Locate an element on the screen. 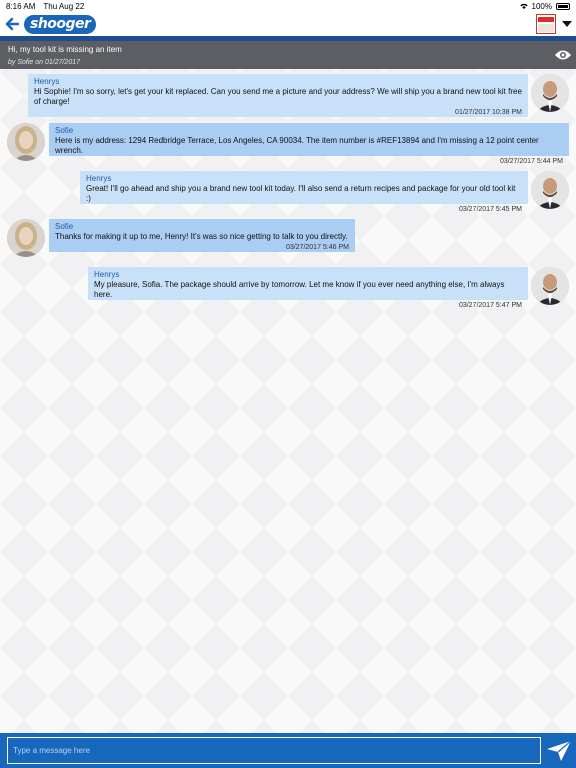 This screenshot has width=576, height=768. store-logo-icon is located at coordinates (546, 24).